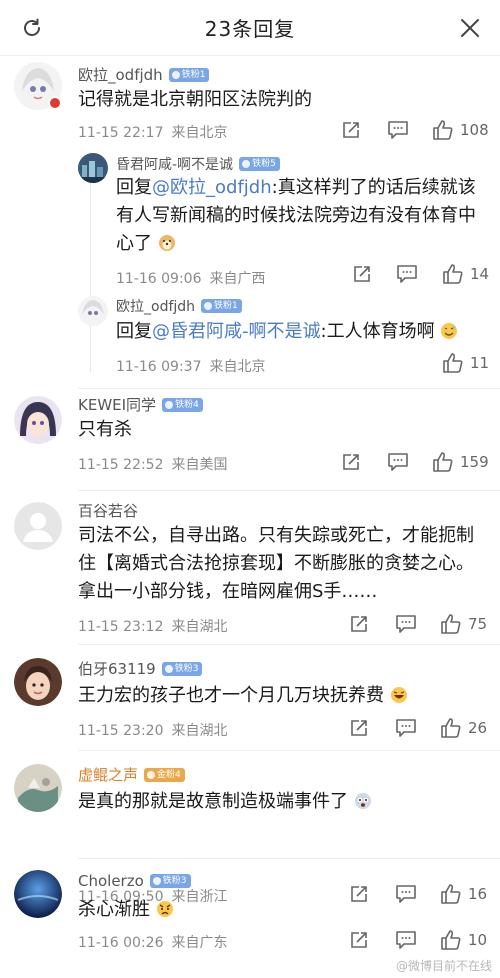  I want to click on comment-meta: 11-16 00:26 来自广东, so click(153, 943).